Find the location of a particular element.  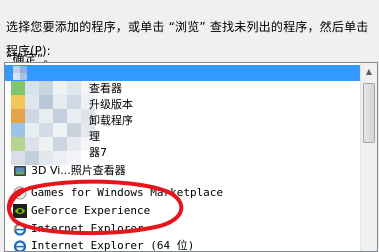

list-item-label: 理 is located at coordinates (94, 136).